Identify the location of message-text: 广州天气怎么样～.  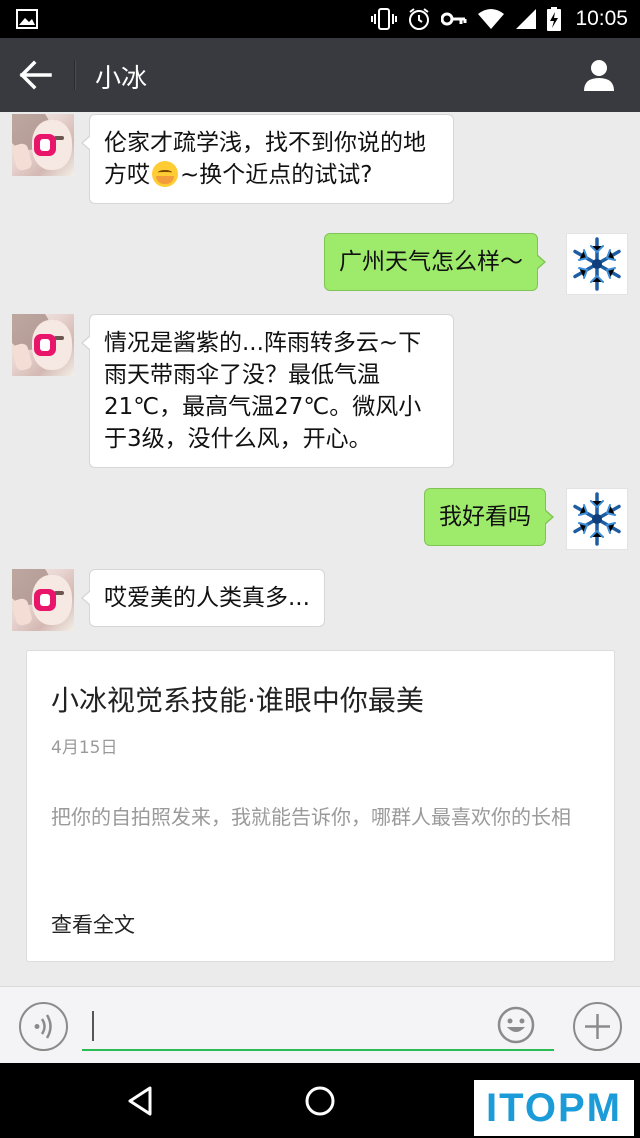
(431, 262).